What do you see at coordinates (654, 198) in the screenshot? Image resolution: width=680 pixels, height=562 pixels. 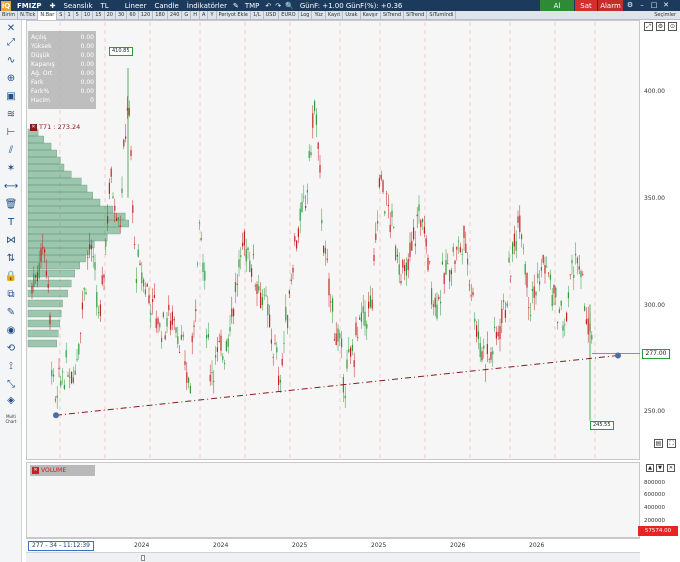 I see `price-tick: 350.00` at bounding box center [654, 198].